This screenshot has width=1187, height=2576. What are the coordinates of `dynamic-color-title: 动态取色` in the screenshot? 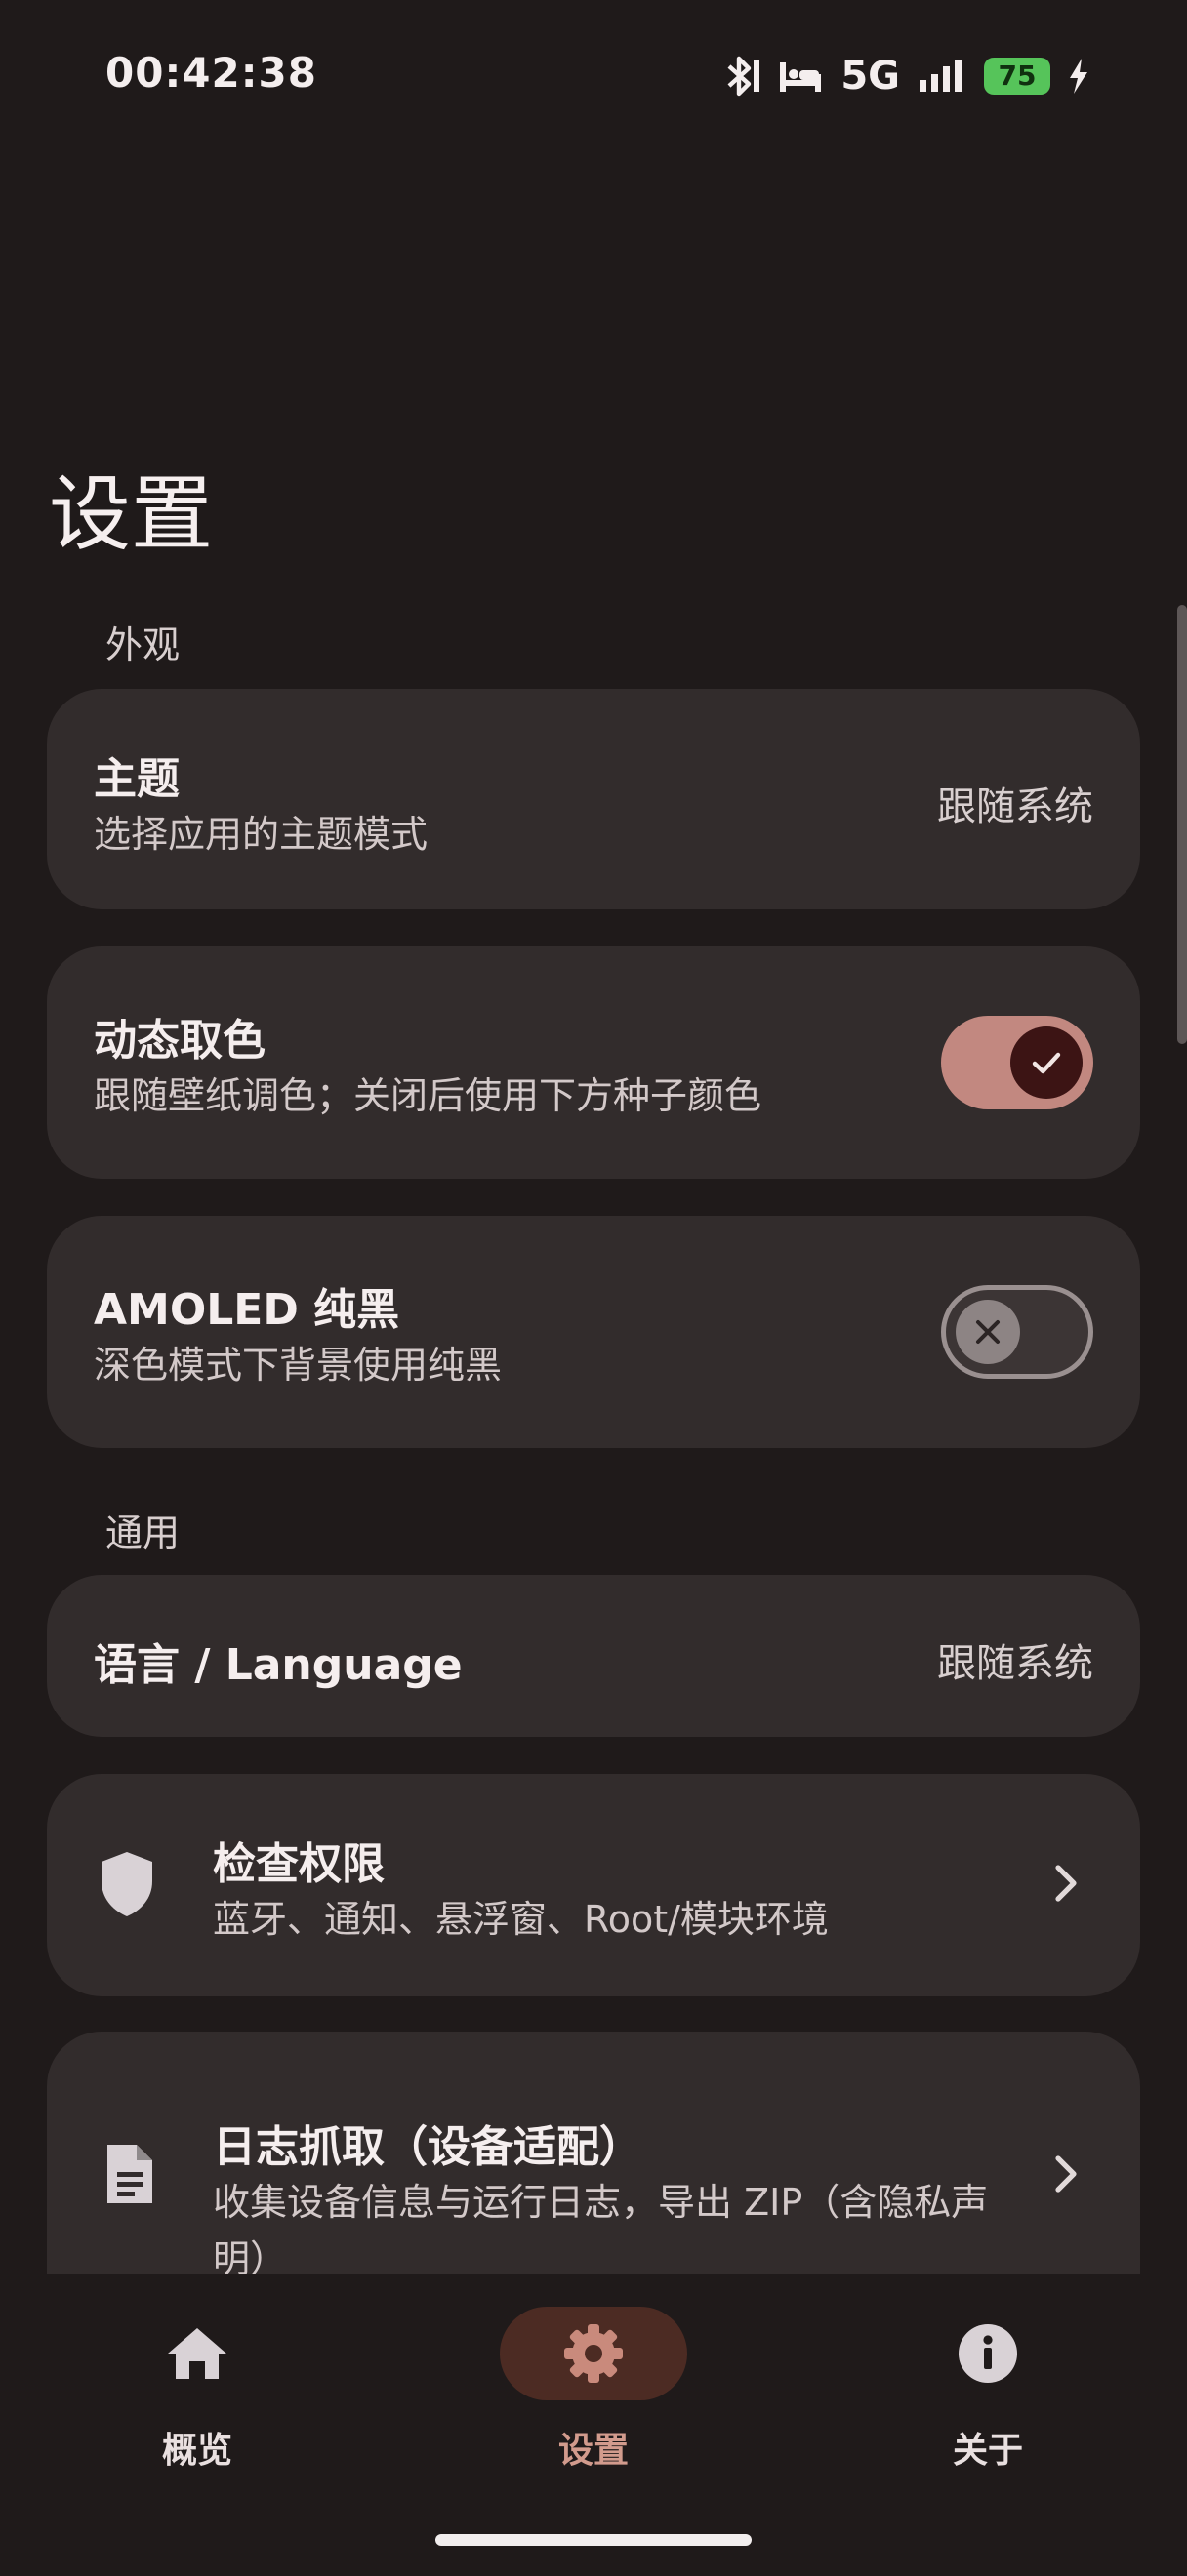 It's located at (180, 1041).